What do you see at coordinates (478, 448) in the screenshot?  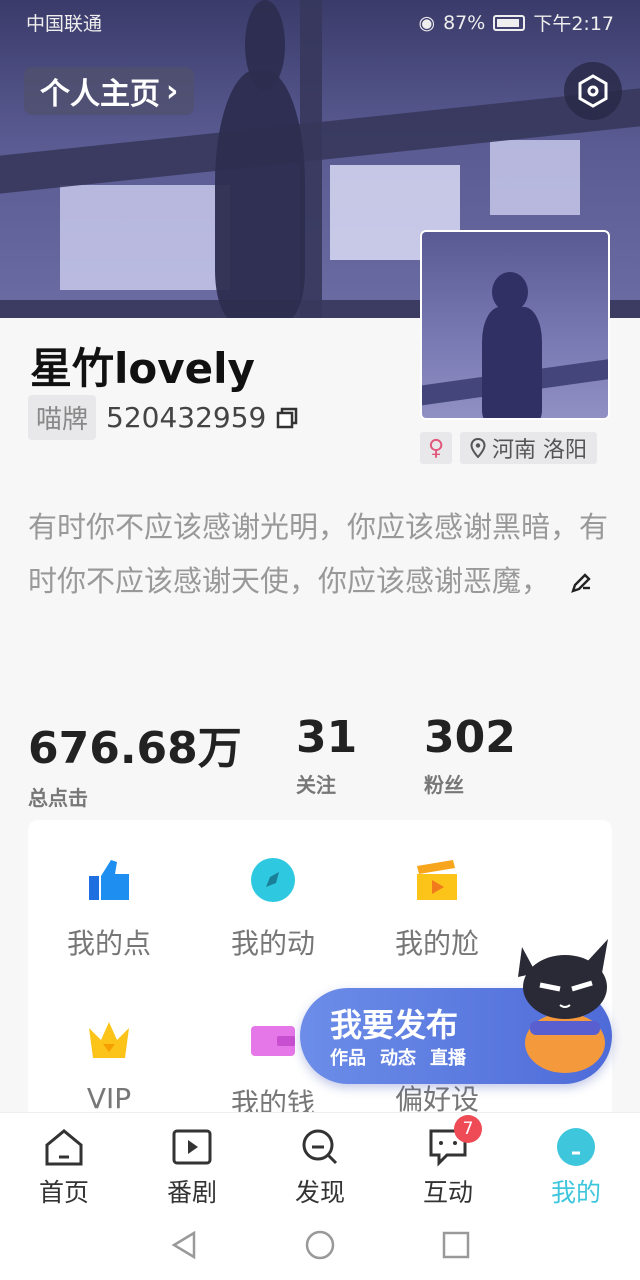 I see `location-pin-icon` at bounding box center [478, 448].